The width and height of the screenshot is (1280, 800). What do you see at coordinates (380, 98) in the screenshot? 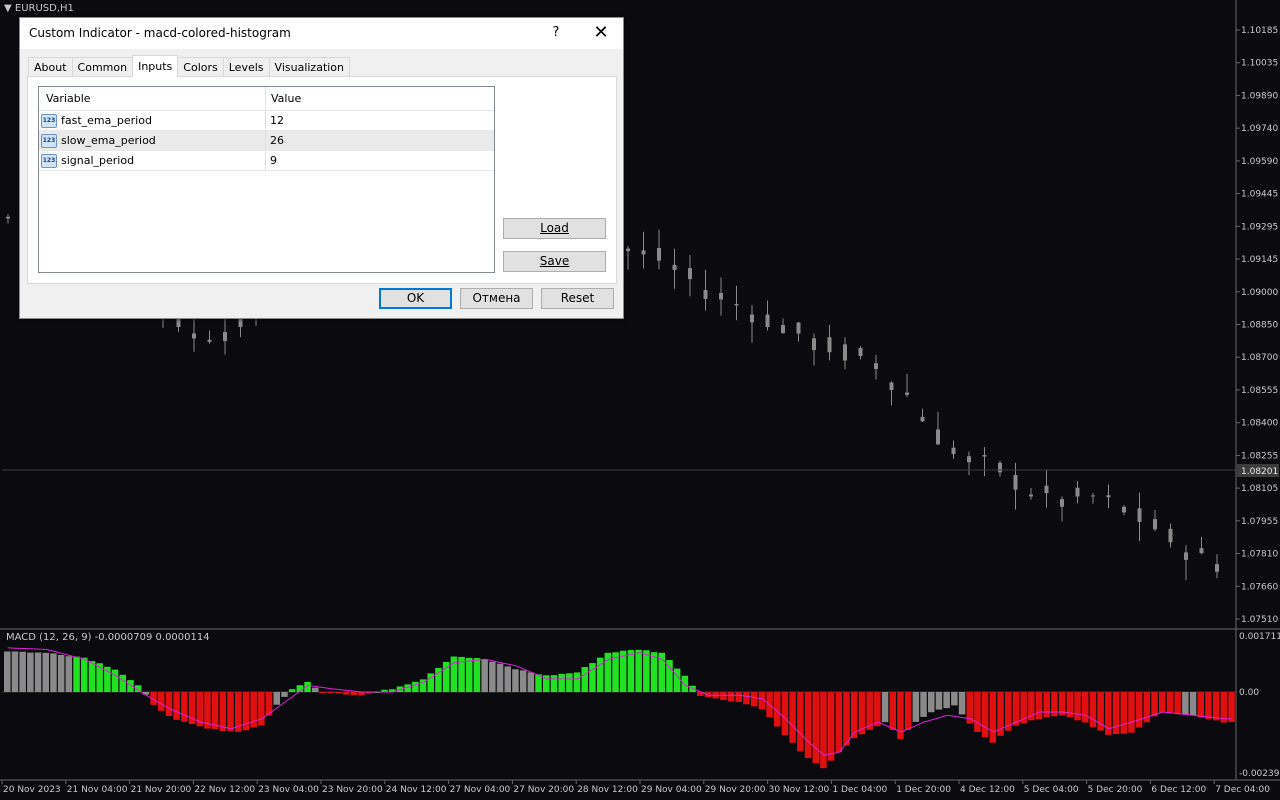
I see `column-header-value: Value` at bounding box center [380, 98].